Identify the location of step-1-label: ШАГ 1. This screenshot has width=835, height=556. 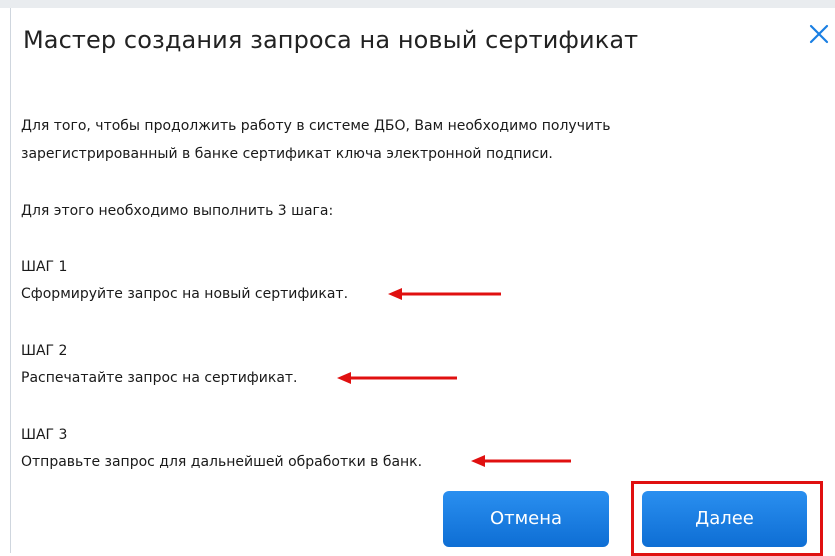
(44, 267).